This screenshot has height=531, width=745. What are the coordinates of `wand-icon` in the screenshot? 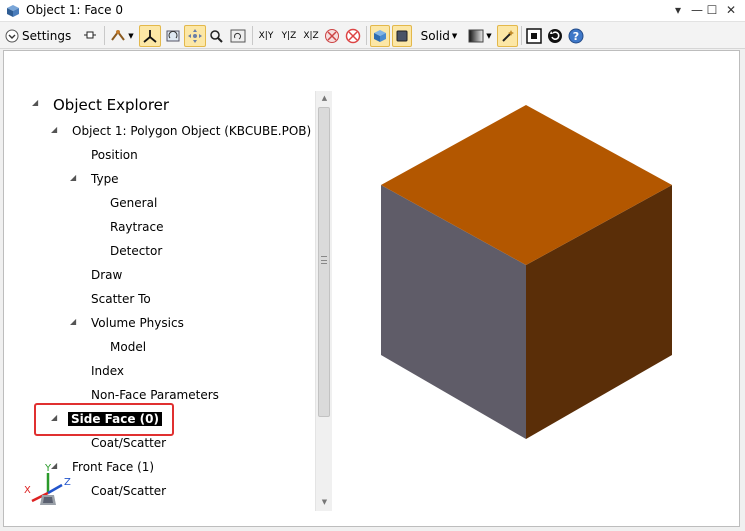 It's located at (507, 36).